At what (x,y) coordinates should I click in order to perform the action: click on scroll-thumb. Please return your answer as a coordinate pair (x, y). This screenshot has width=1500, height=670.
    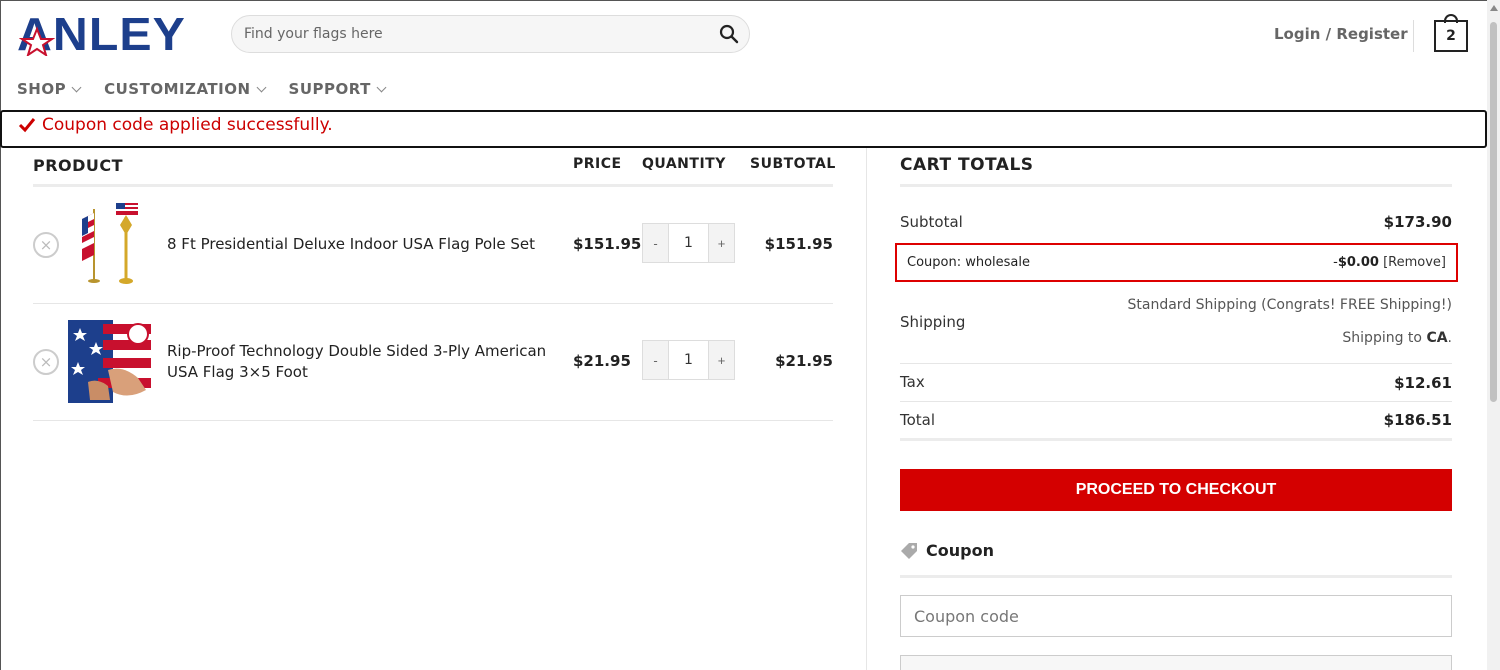
    Looking at the image, I should click on (1493, 212).